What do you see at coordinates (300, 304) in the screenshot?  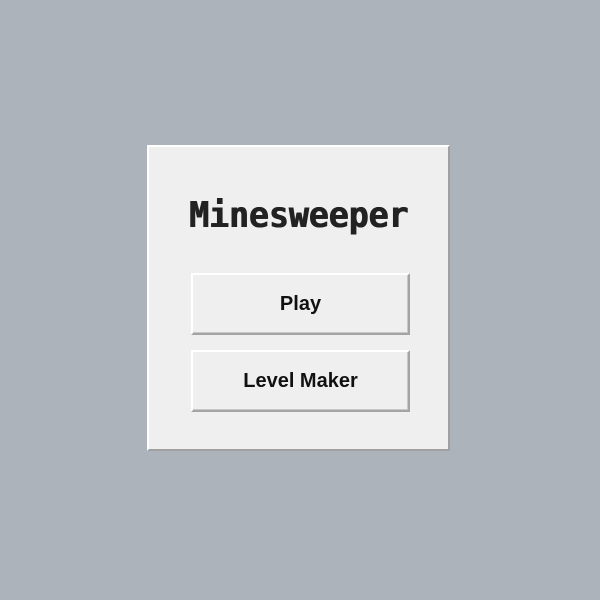 I see `play-button: Play` at bounding box center [300, 304].